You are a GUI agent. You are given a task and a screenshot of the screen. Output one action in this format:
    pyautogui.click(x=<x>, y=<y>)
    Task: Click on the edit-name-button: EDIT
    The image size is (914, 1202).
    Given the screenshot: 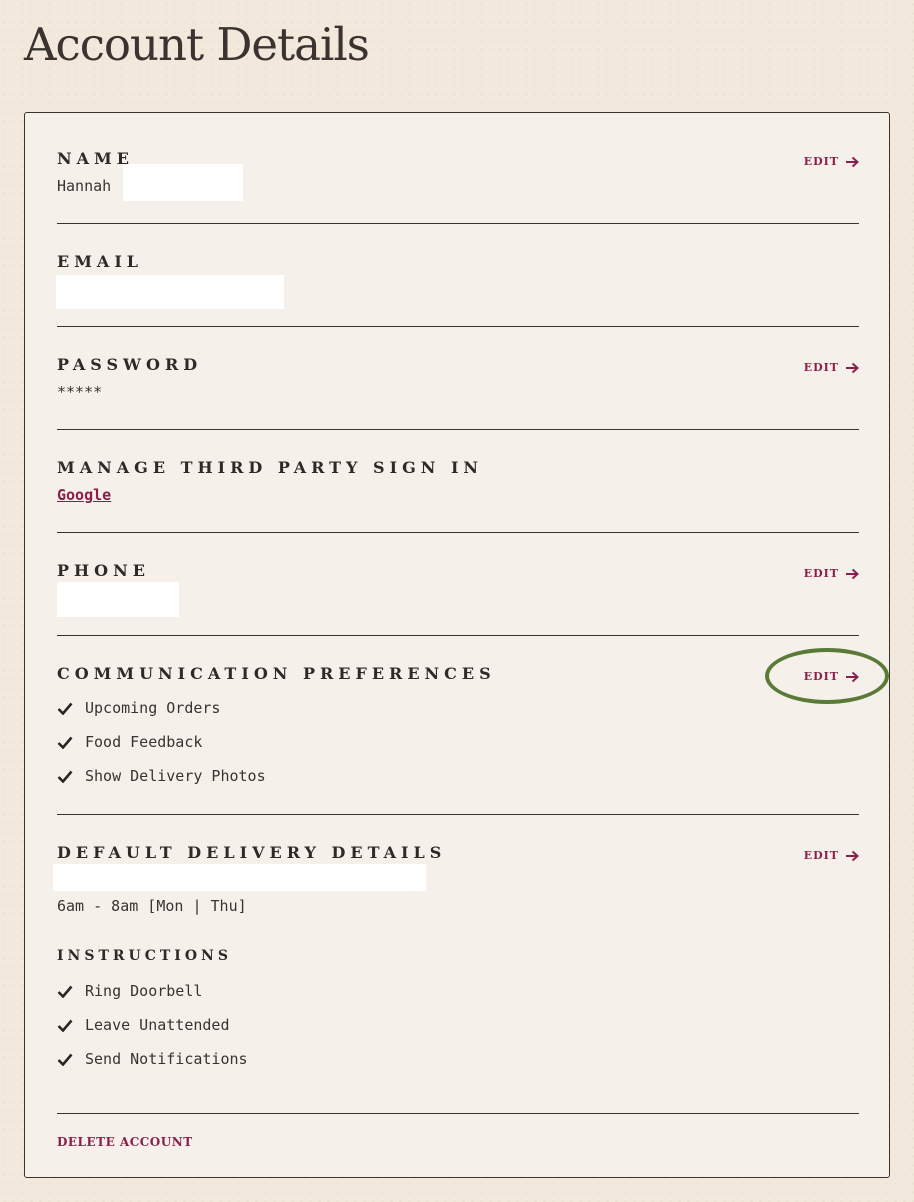 What is the action you would take?
    pyautogui.click(x=831, y=161)
    